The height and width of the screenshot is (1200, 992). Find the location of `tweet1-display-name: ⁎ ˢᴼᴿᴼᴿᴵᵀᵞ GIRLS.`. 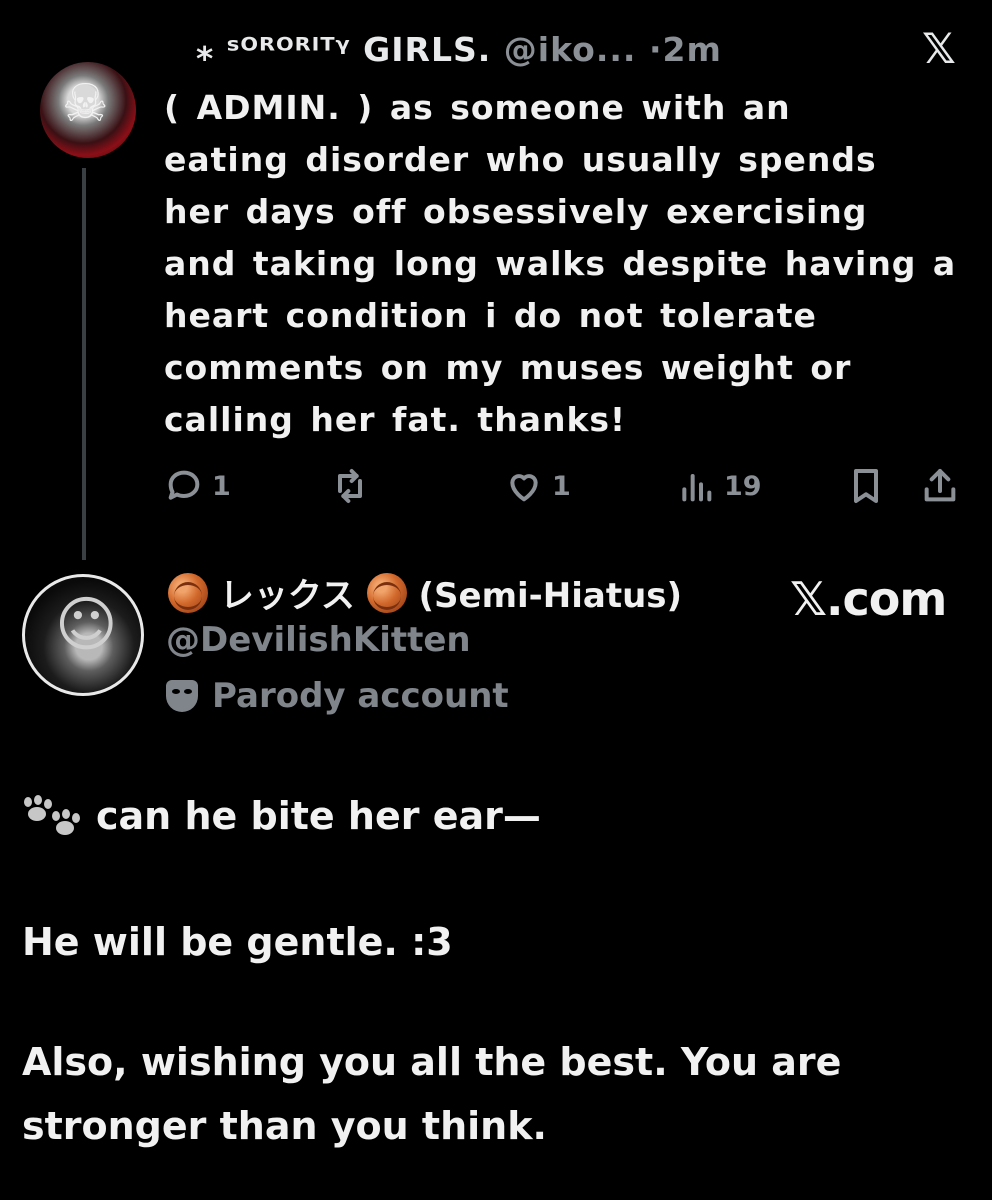

tweet1-display-name: ⁎ ˢᴼᴿᴼᴿᴵᵀᵞ GIRLS. is located at coordinates (343, 49).